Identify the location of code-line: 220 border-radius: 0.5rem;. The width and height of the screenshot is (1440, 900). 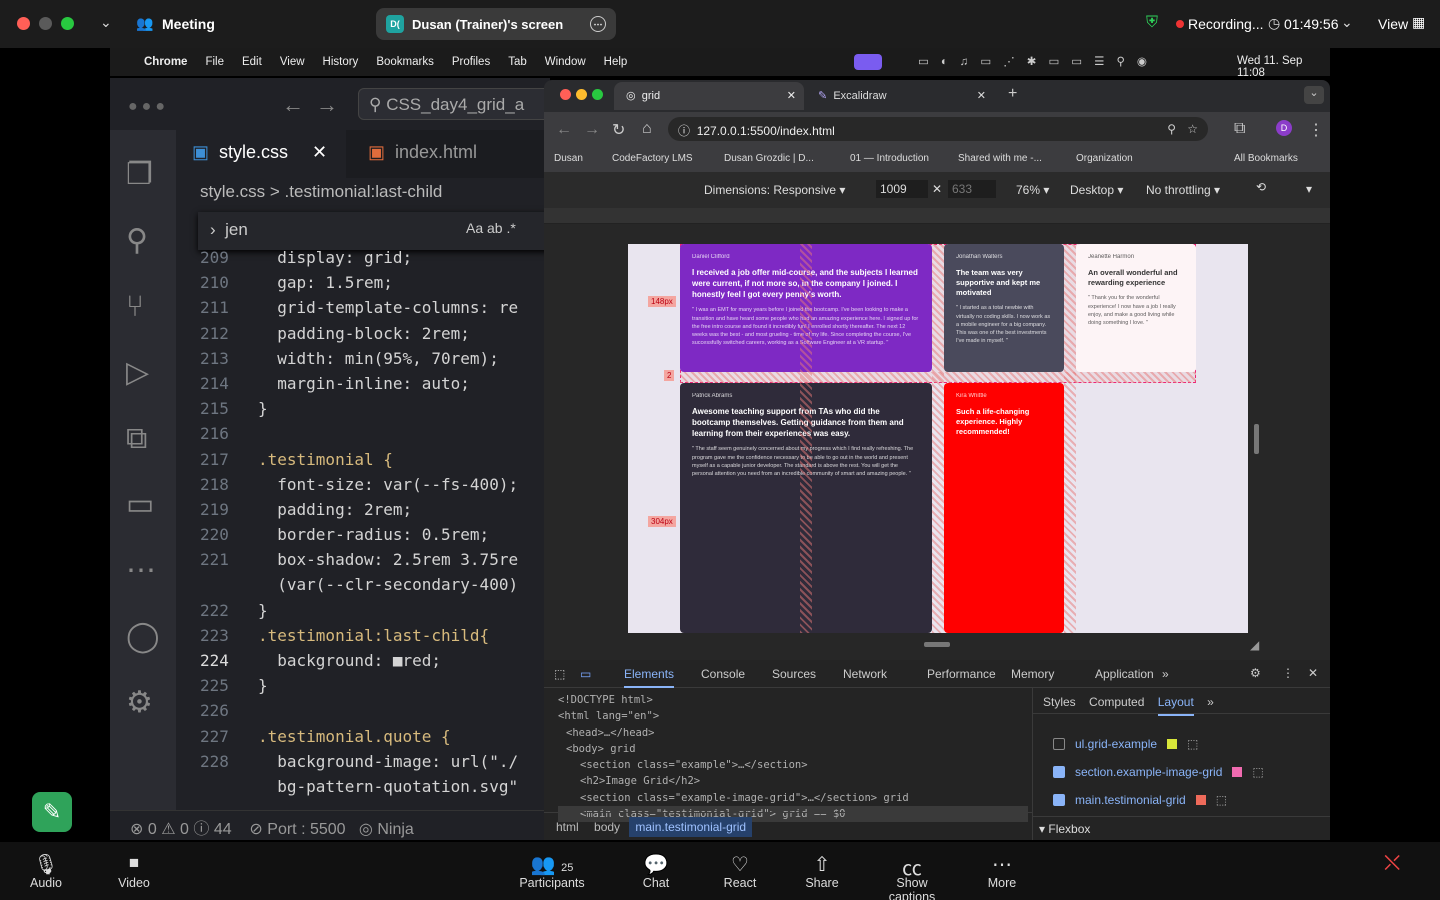
(375, 534).